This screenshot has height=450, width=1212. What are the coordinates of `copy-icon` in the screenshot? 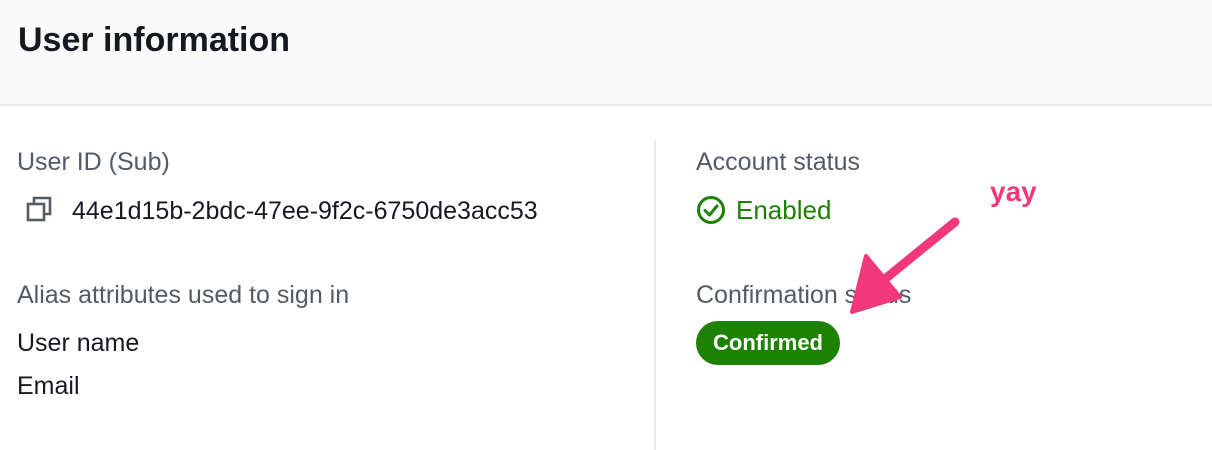 It's located at (39, 211).